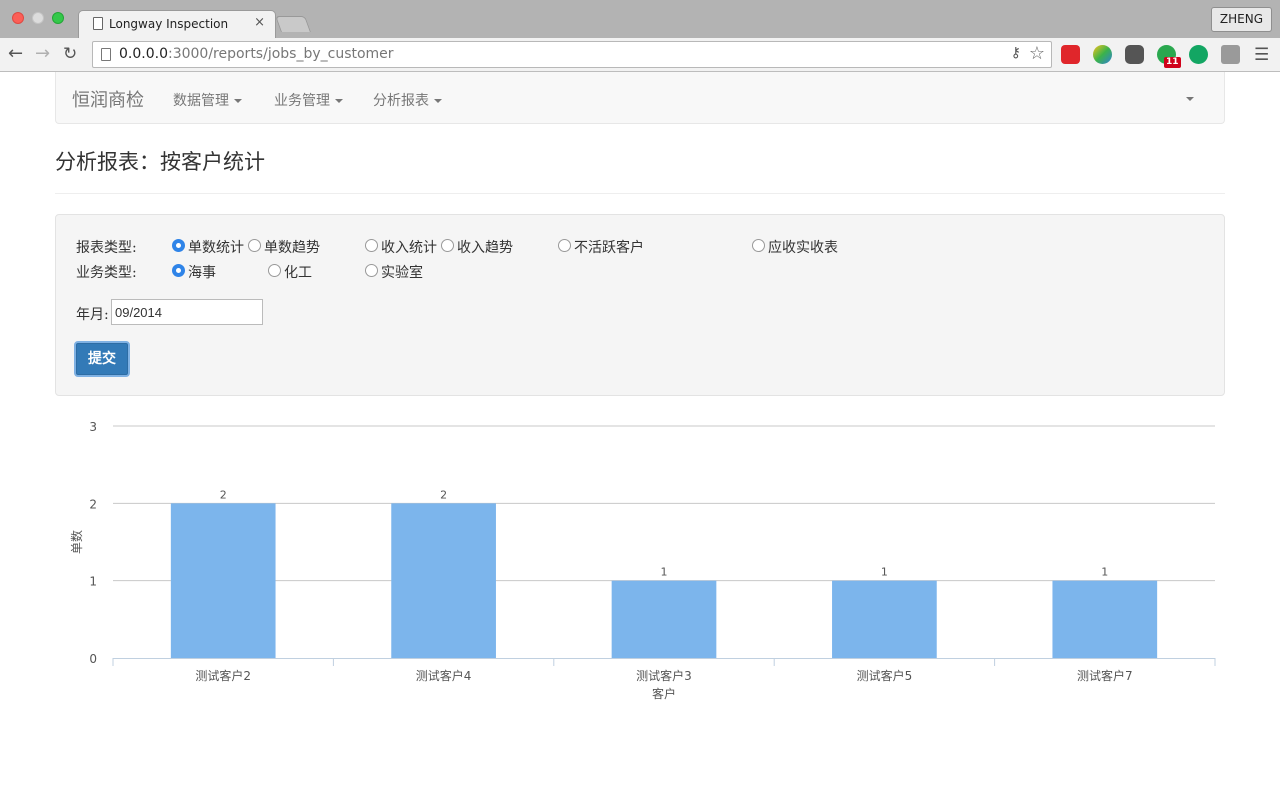 The width and height of the screenshot is (1280, 800). What do you see at coordinates (407, 100) in the screenshot?
I see `nav-analysis-reports: 分析报表` at bounding box center [407, 100].